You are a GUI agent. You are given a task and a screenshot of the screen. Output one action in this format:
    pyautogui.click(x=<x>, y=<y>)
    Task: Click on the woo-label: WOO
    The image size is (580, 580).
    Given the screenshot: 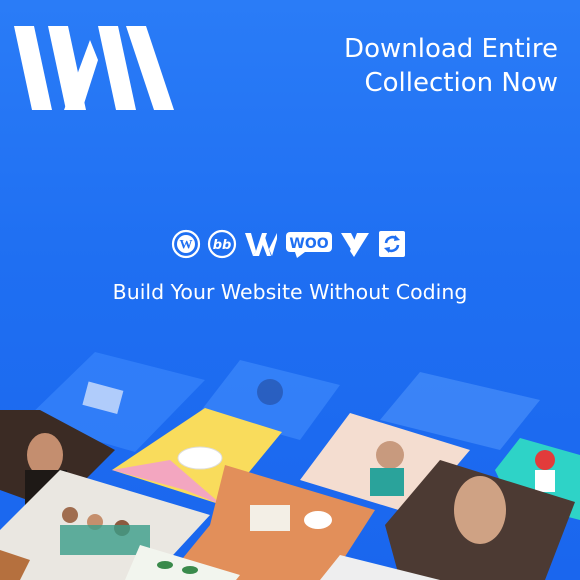 What is the action you would take?
    pyautogui.click(x=308, y=244)
    